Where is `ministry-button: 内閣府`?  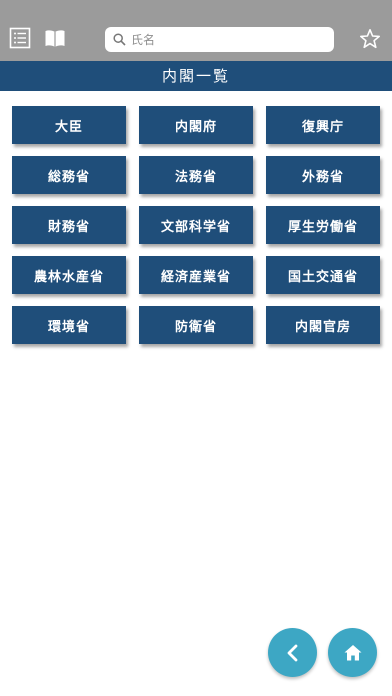
ministry-button: 内閣府 is located at coordinates (196, 125).